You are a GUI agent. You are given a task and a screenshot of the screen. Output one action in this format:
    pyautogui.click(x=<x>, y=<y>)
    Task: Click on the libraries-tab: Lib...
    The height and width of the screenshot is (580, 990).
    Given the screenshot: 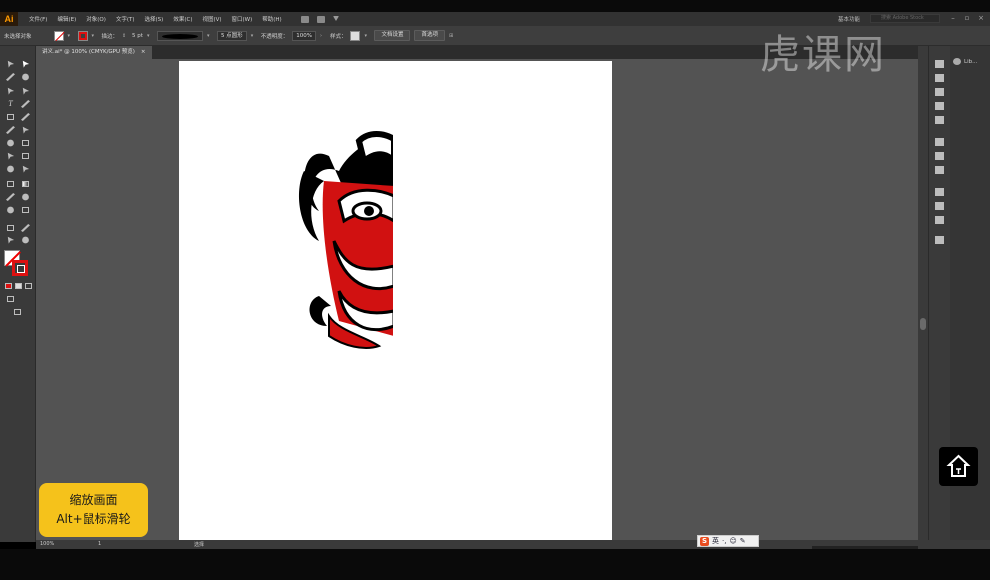 What is the action you would take?
    pyautogui.click(x=965, y=61)
    